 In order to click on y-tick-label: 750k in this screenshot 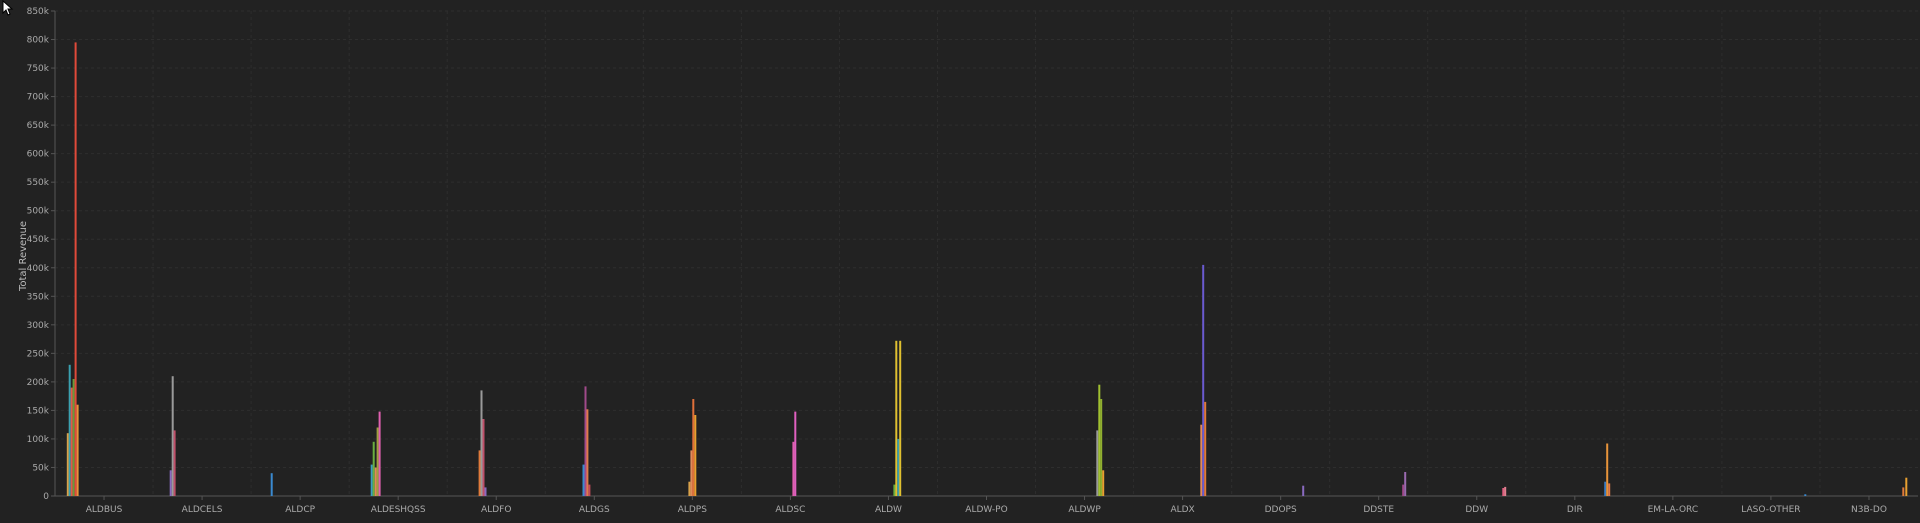, I will do `click(38, 69)`.